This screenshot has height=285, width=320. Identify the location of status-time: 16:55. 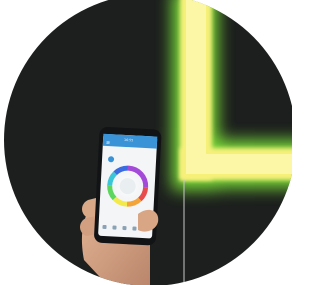
(128, 140).